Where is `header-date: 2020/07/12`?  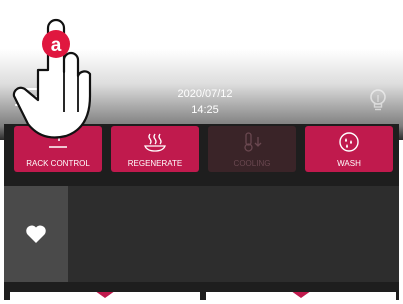
header-date: 2020/07/12 is located at coordinates (205, 94).